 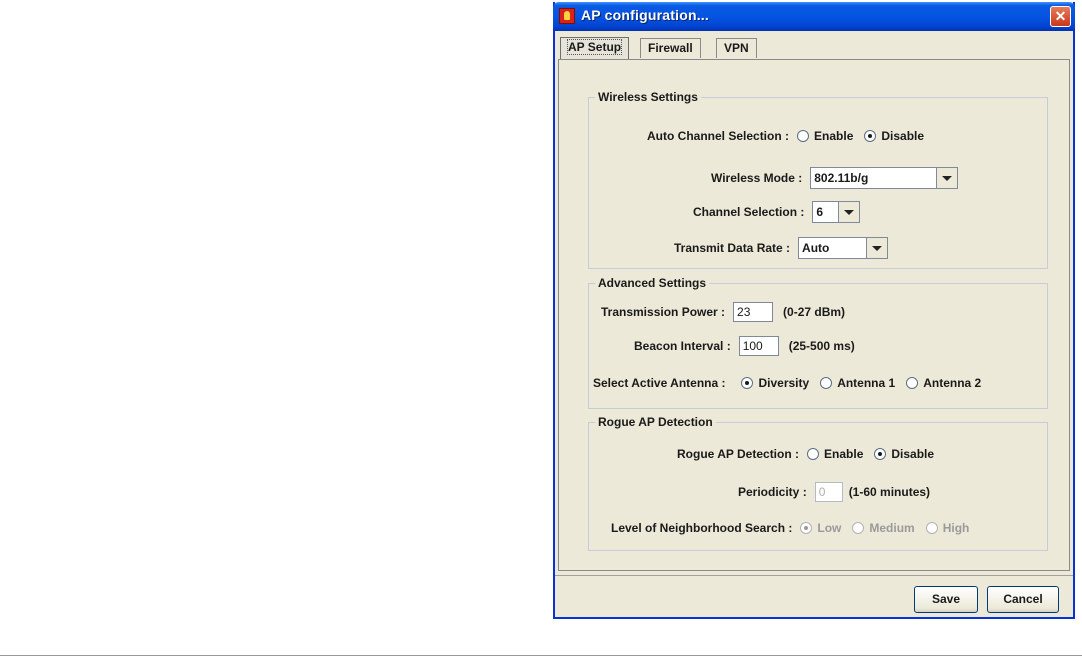 I want to click on rogue-ap-legend: Rogue AP Detection, so click(x=655, y=422).